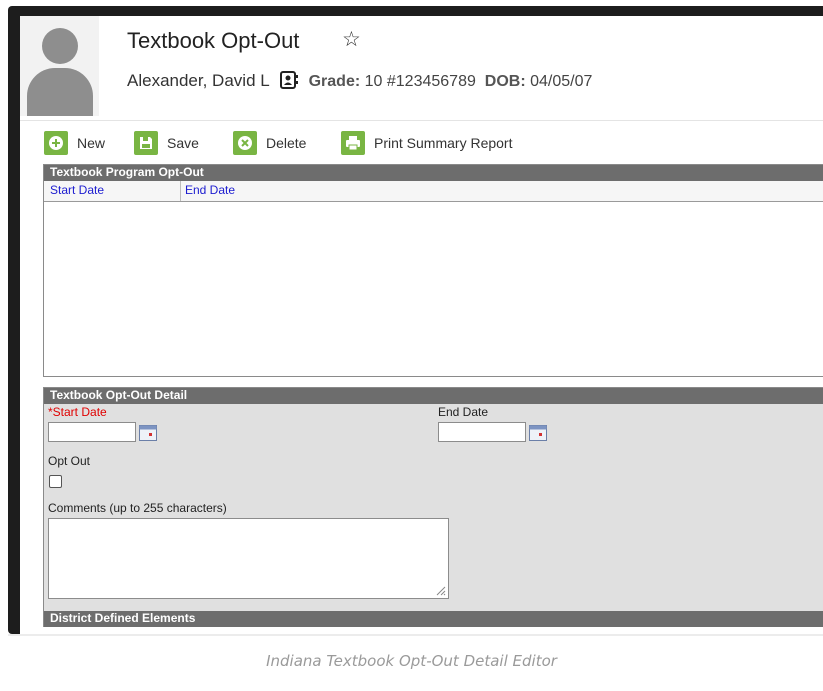 The height and width of the screenshot is (691, 823). Describe the element at coordinates (213, 40) in the screenshot. I see `page-title: Textbook Opt-Out` at that location.